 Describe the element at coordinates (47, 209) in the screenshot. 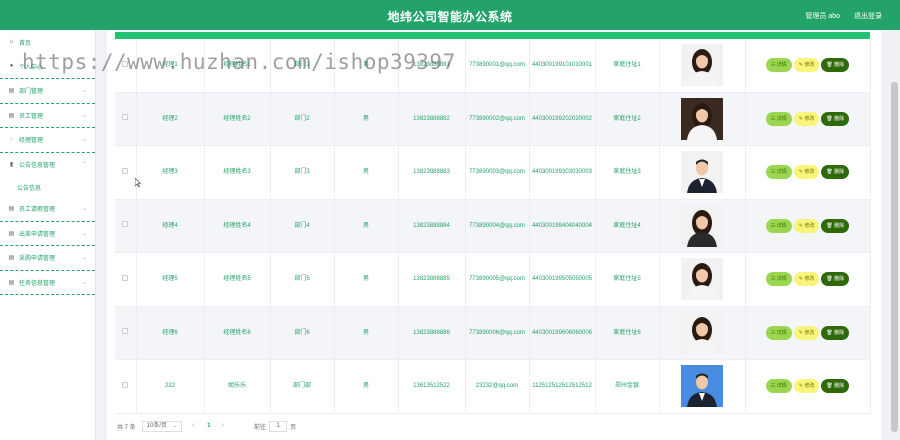

I see `sidebar-item-7: ▤ 员工请假管理 ⌄` at that location.